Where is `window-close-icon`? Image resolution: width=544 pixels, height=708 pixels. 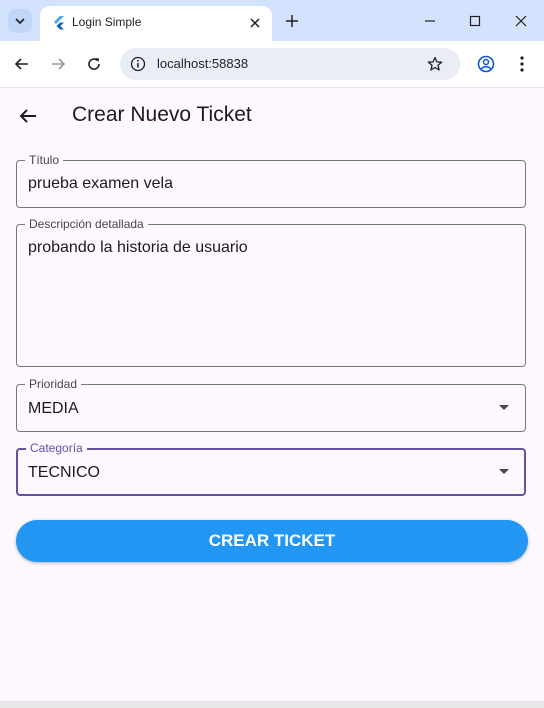
window-close-icon is located at coordinates (521, 21).